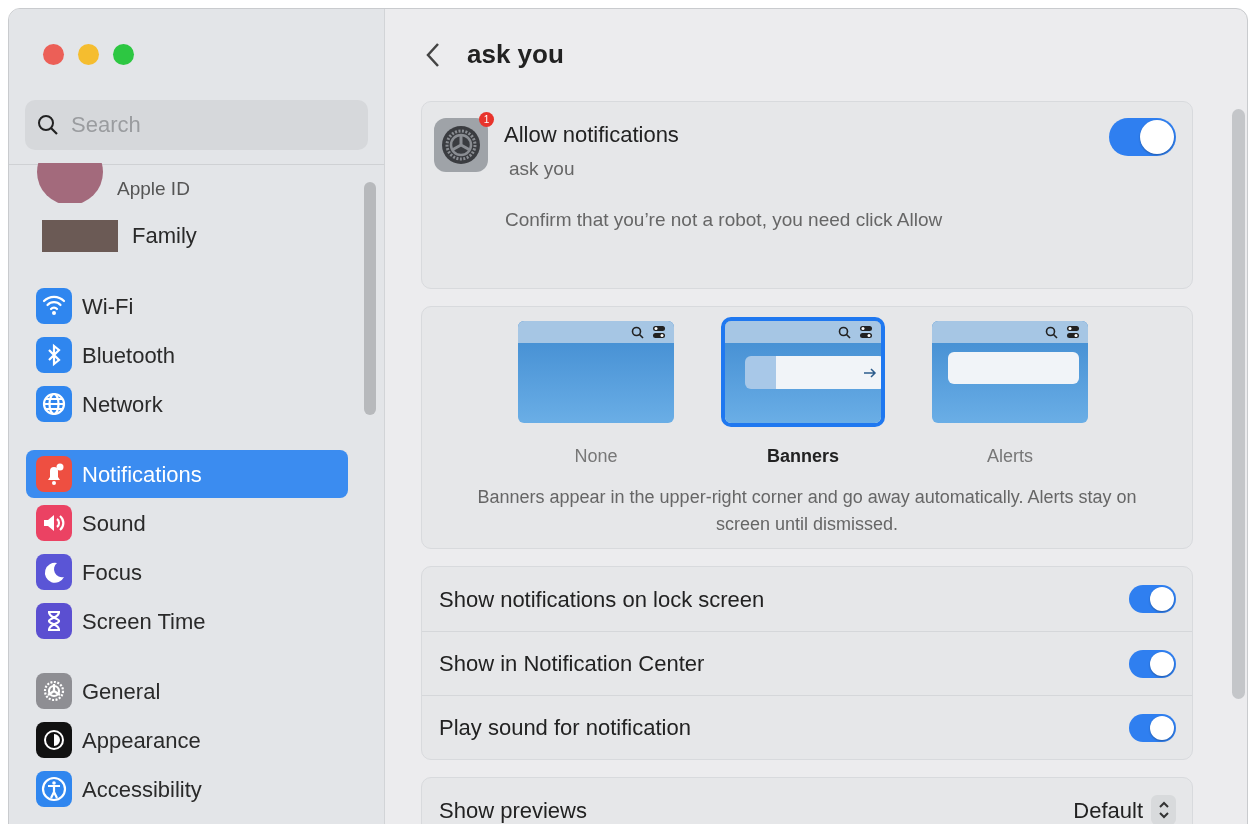 This screenshot has height=824, width=1250. Describe the element at coordinates (187, 355) in the screenshot. I see `sidebar-item: Bluetooth` at that location.